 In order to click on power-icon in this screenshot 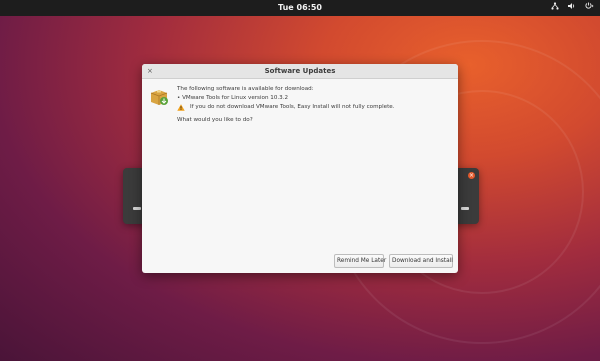, I will do `click(589, 8)`.